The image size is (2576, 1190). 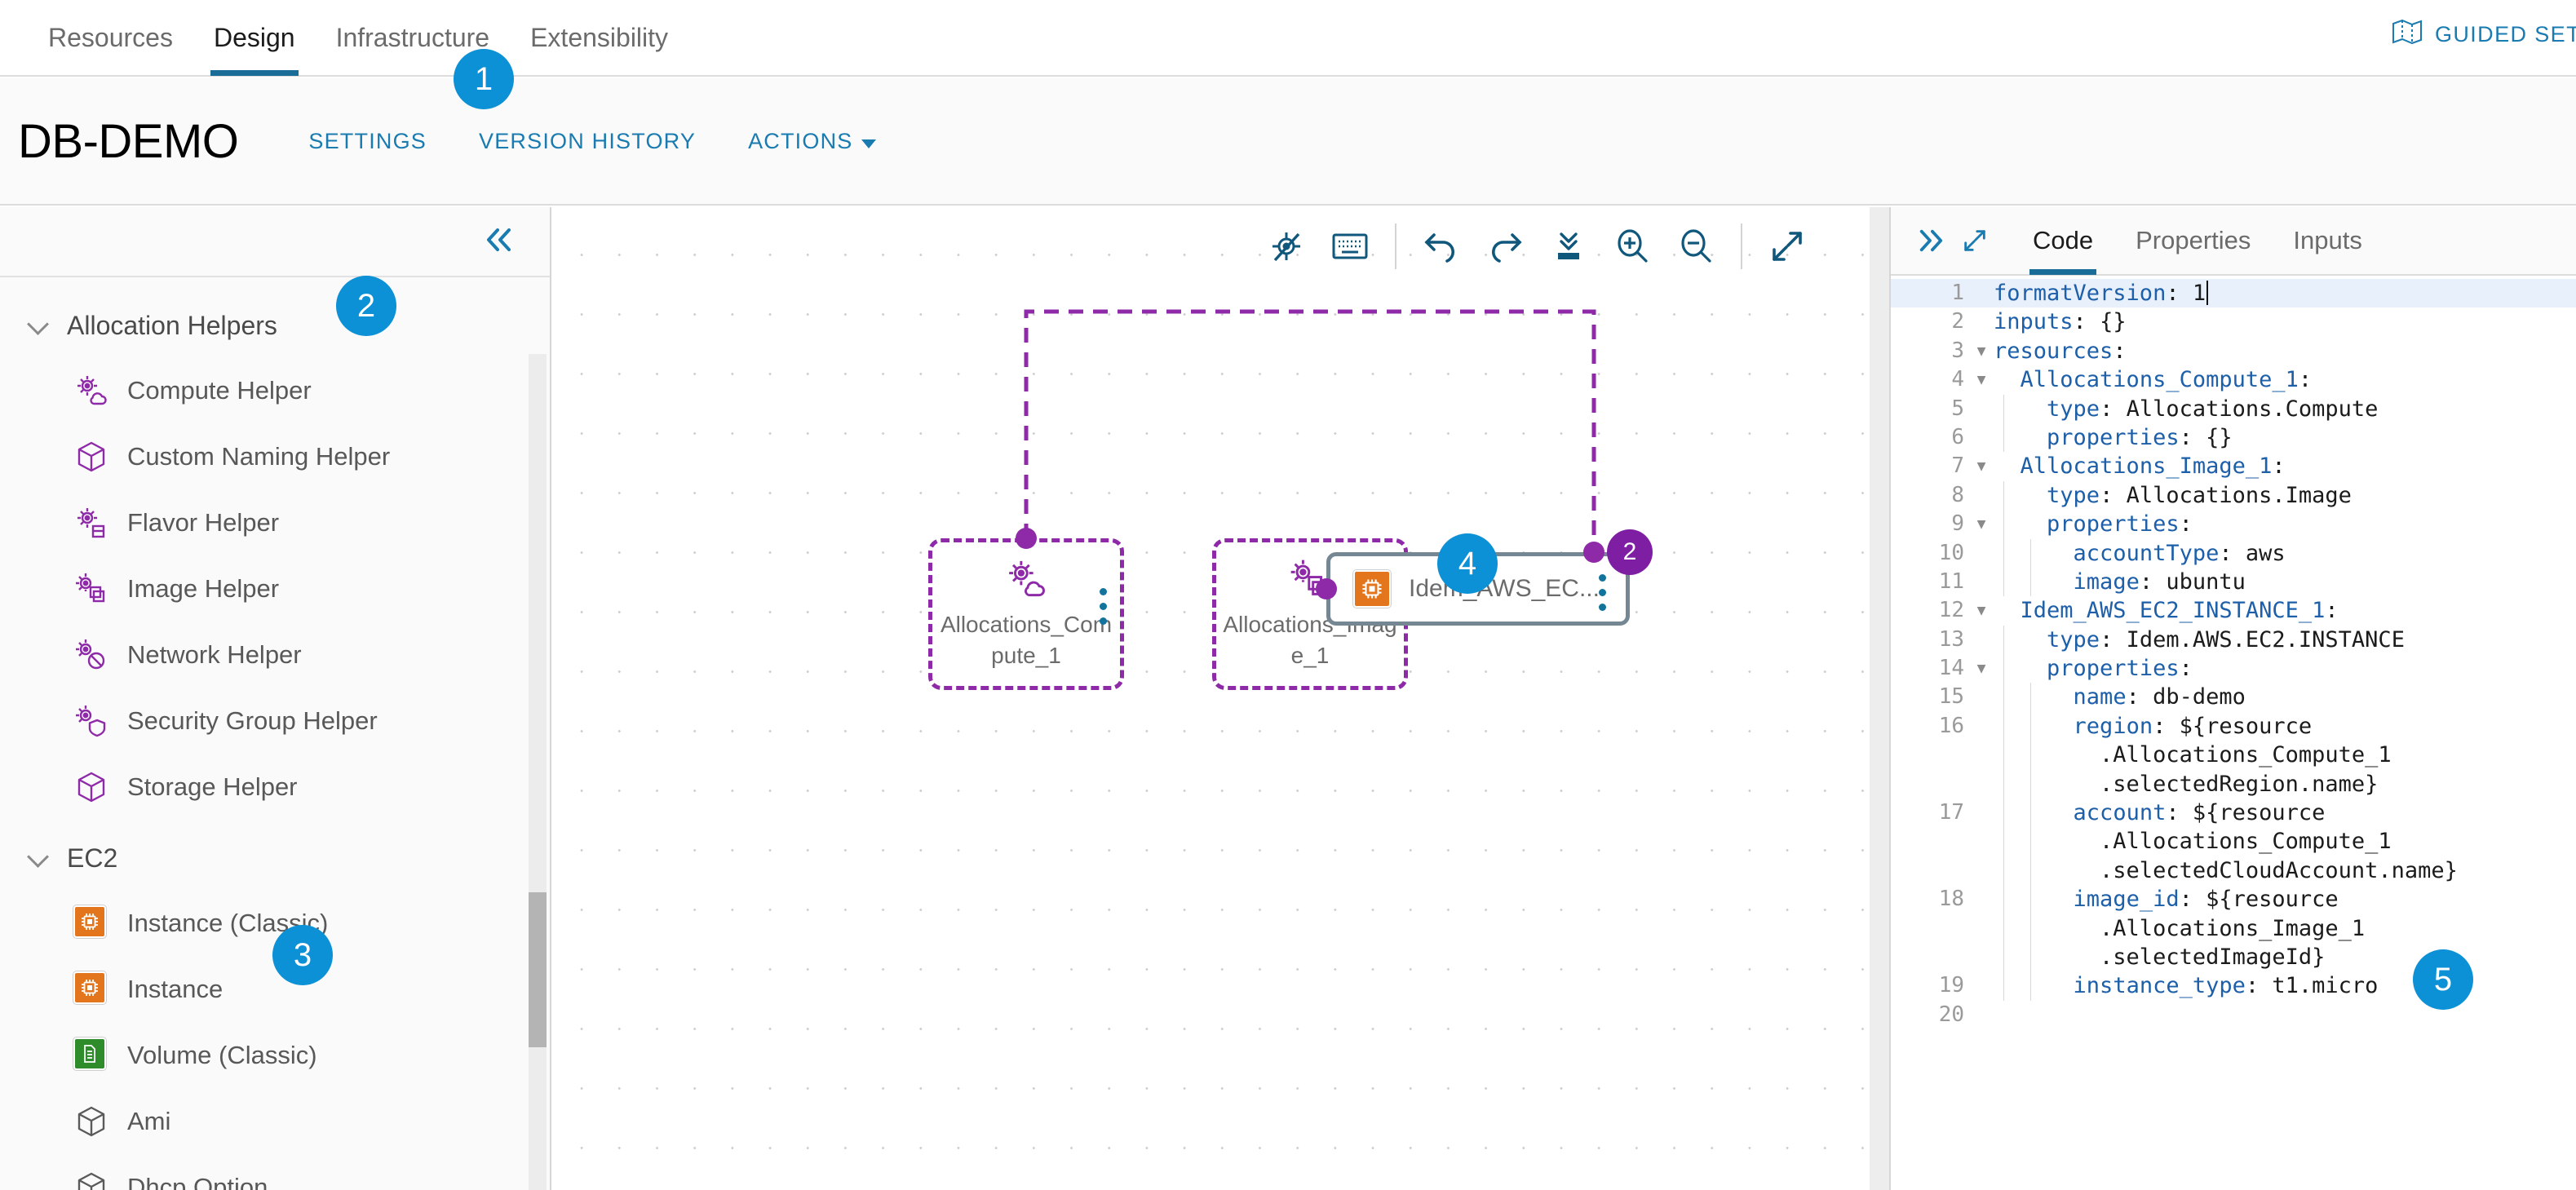 What do you see at coordinates (2233, 871) in the screenshot?
I see `code-line: .selectedCloudAccount.name}` at bounding box center [2233, 871].